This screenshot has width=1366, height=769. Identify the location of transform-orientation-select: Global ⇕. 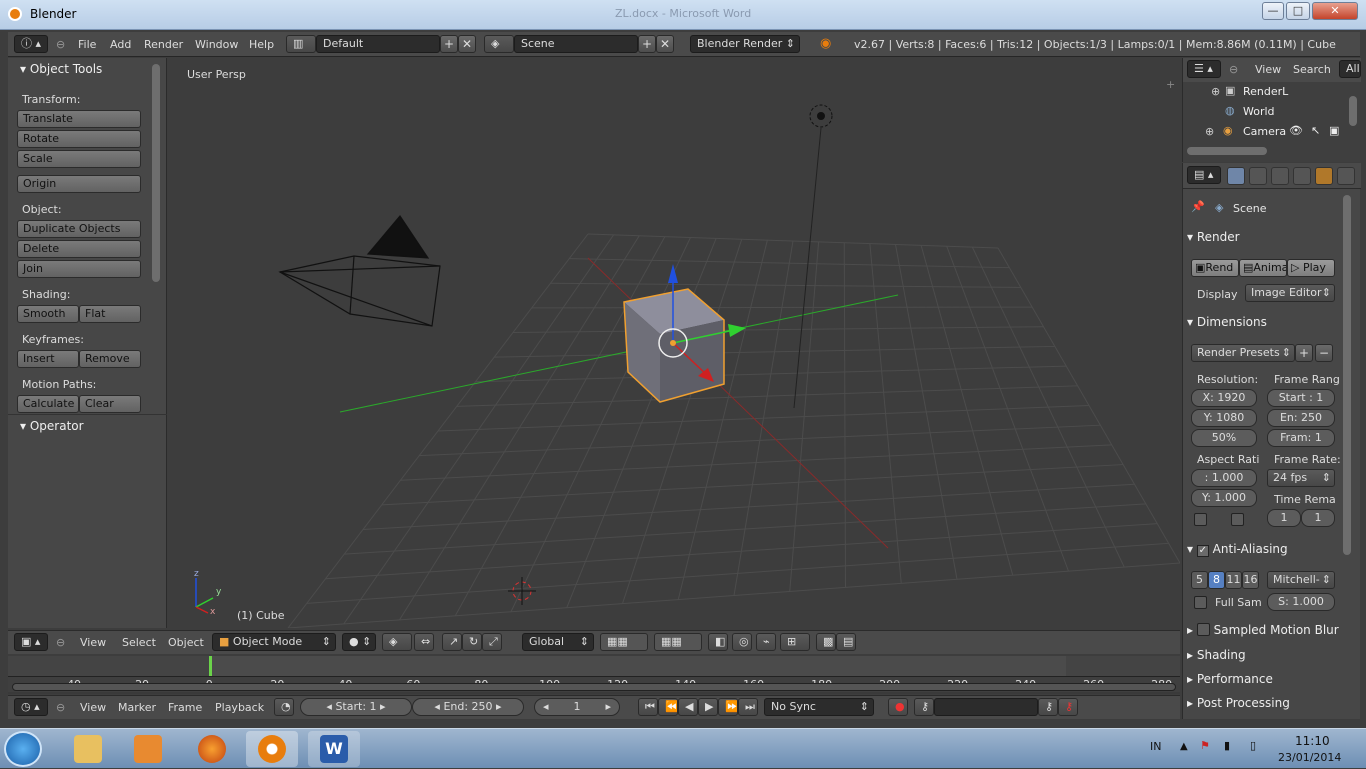
(558, 642).